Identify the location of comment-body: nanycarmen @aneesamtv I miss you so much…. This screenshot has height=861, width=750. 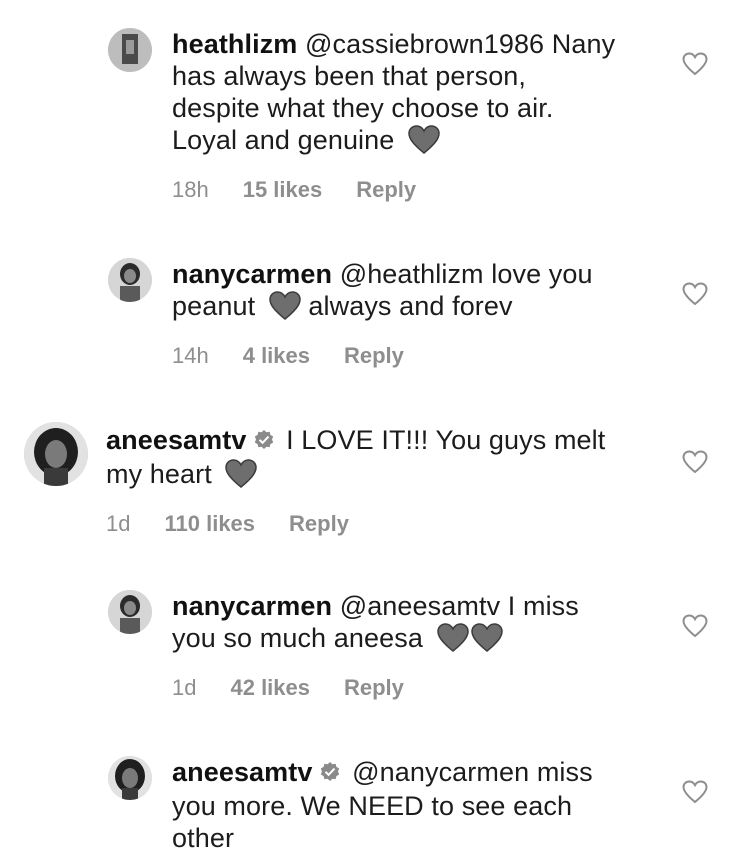
(432, 646).